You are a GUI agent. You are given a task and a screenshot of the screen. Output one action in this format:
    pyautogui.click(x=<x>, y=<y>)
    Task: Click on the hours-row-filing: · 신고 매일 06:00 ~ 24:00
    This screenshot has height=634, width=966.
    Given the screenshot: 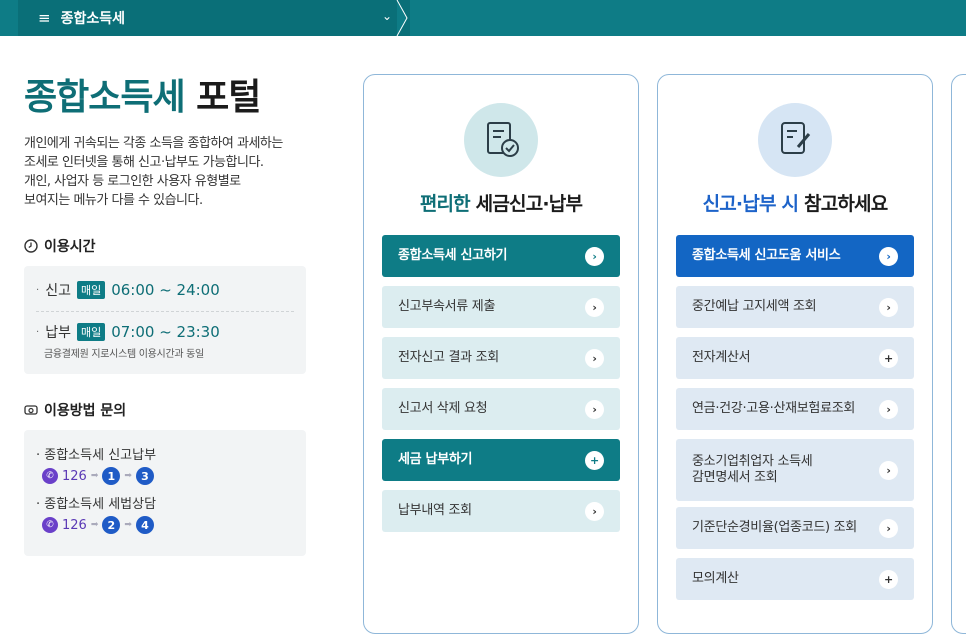 What is the action you would take?
    pyautogui.click(x=128, y=290)
    